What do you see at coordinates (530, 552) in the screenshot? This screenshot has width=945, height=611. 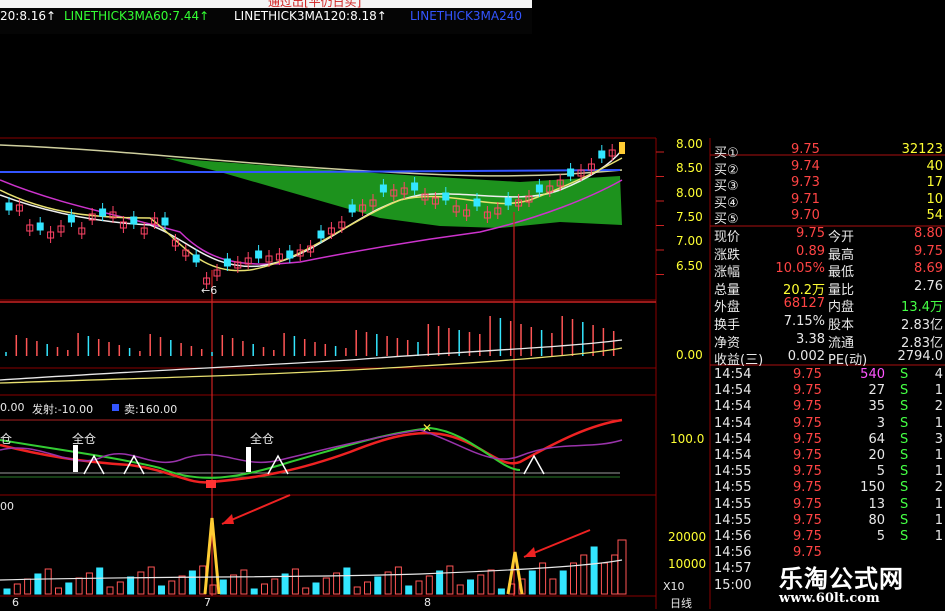 I see `annotation-arrowhead` at bounding box center [530, 552].